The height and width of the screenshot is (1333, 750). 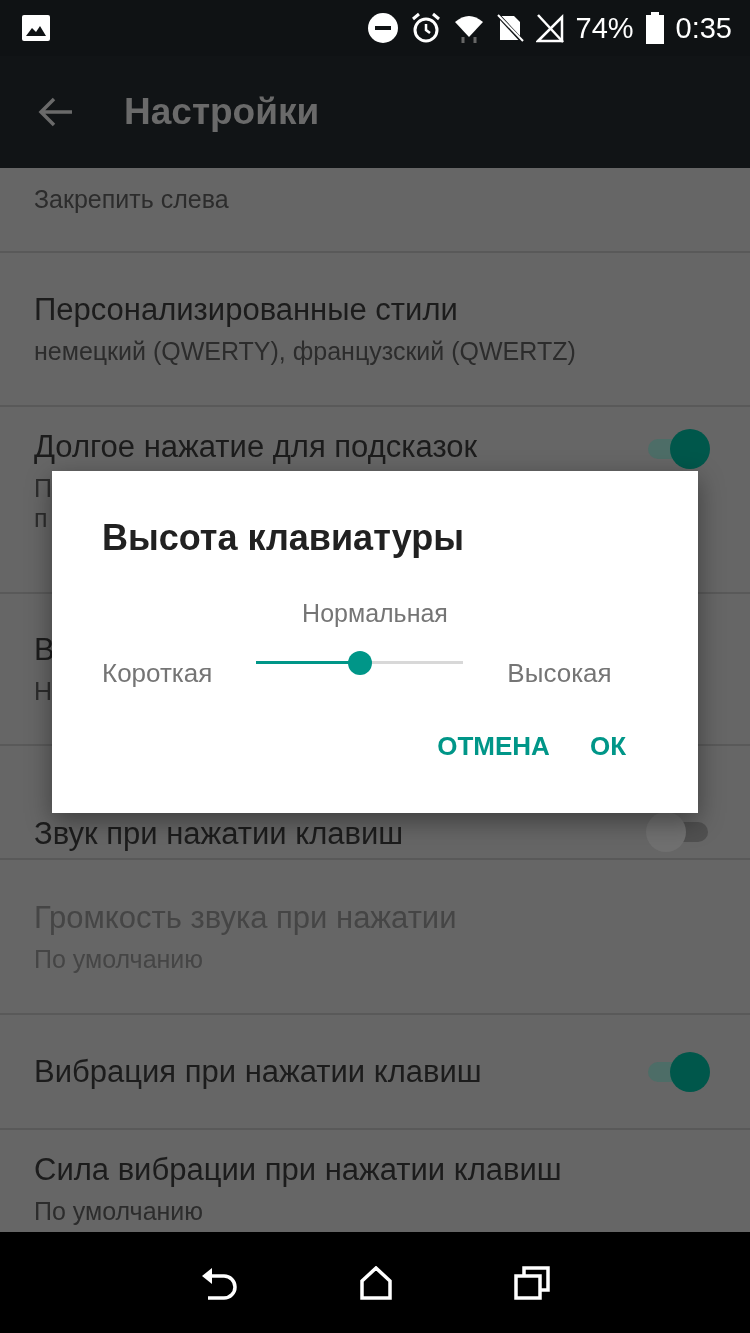 What do you see at coordinates (219, 1282) in the screenshot?
I see `back-icon` at bounding box center [219, 1282].